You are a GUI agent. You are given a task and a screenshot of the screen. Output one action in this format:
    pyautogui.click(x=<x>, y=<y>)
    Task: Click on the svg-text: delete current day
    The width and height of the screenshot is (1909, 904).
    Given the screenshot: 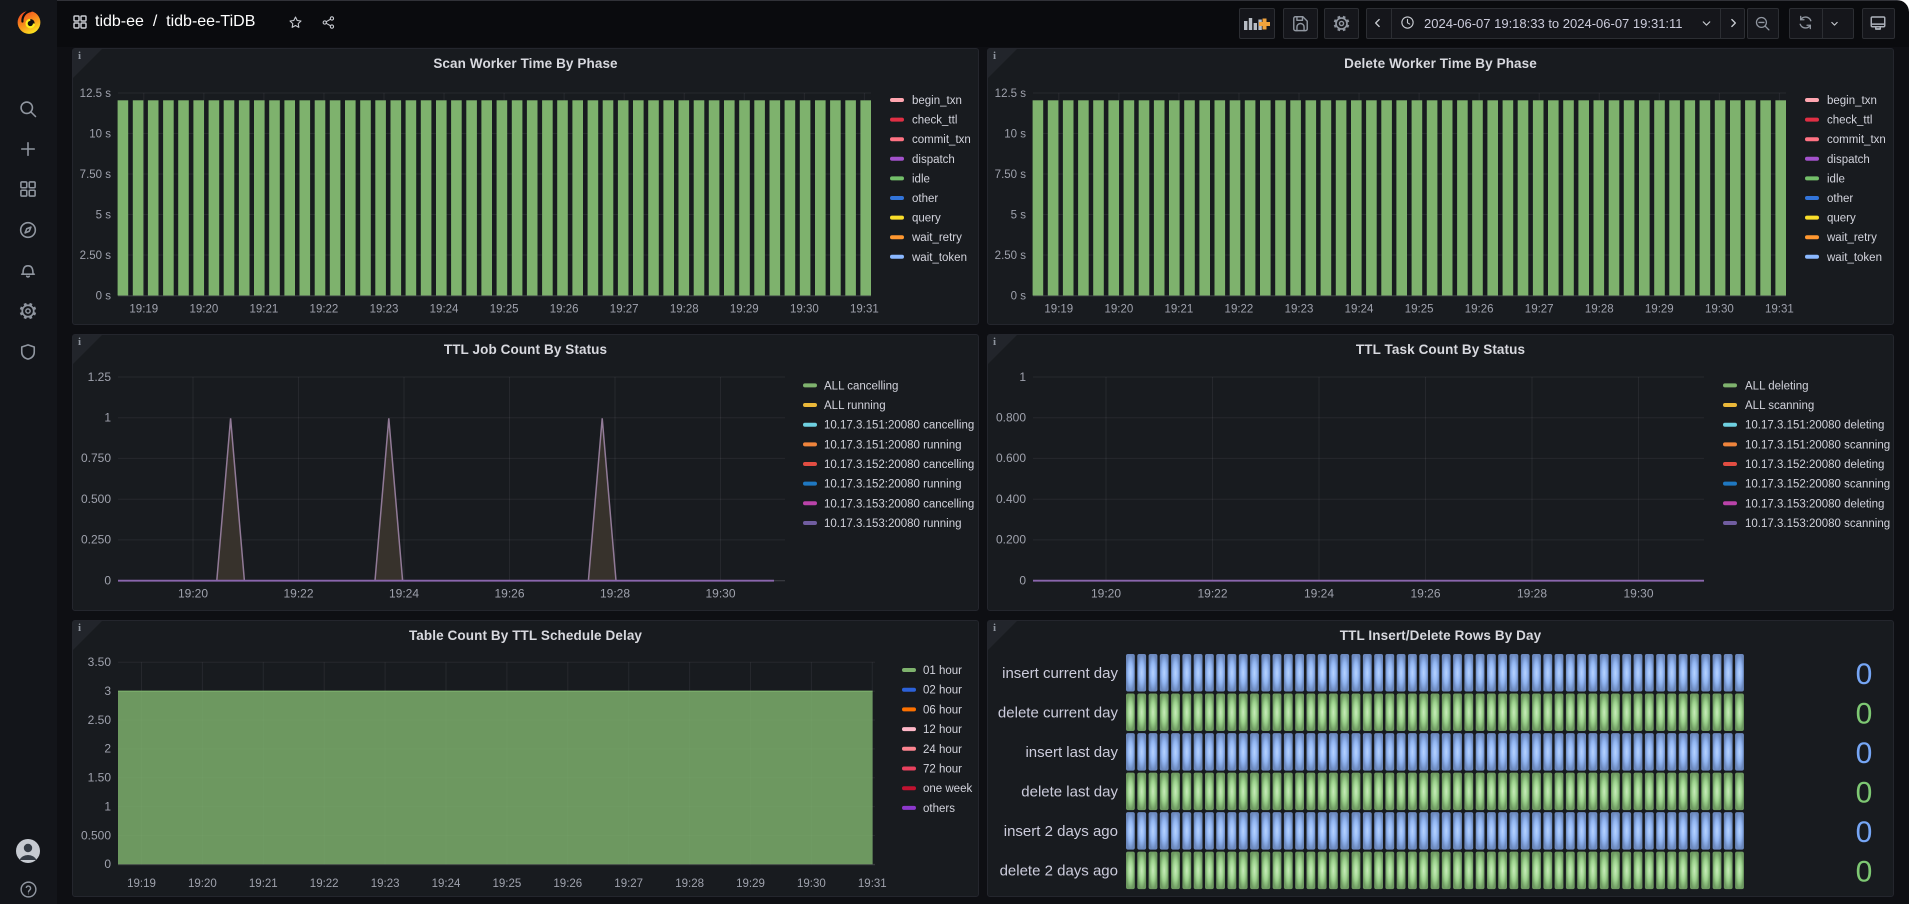 What is the action you would take?
    pyautogui.click(x=1058, y=712)
    